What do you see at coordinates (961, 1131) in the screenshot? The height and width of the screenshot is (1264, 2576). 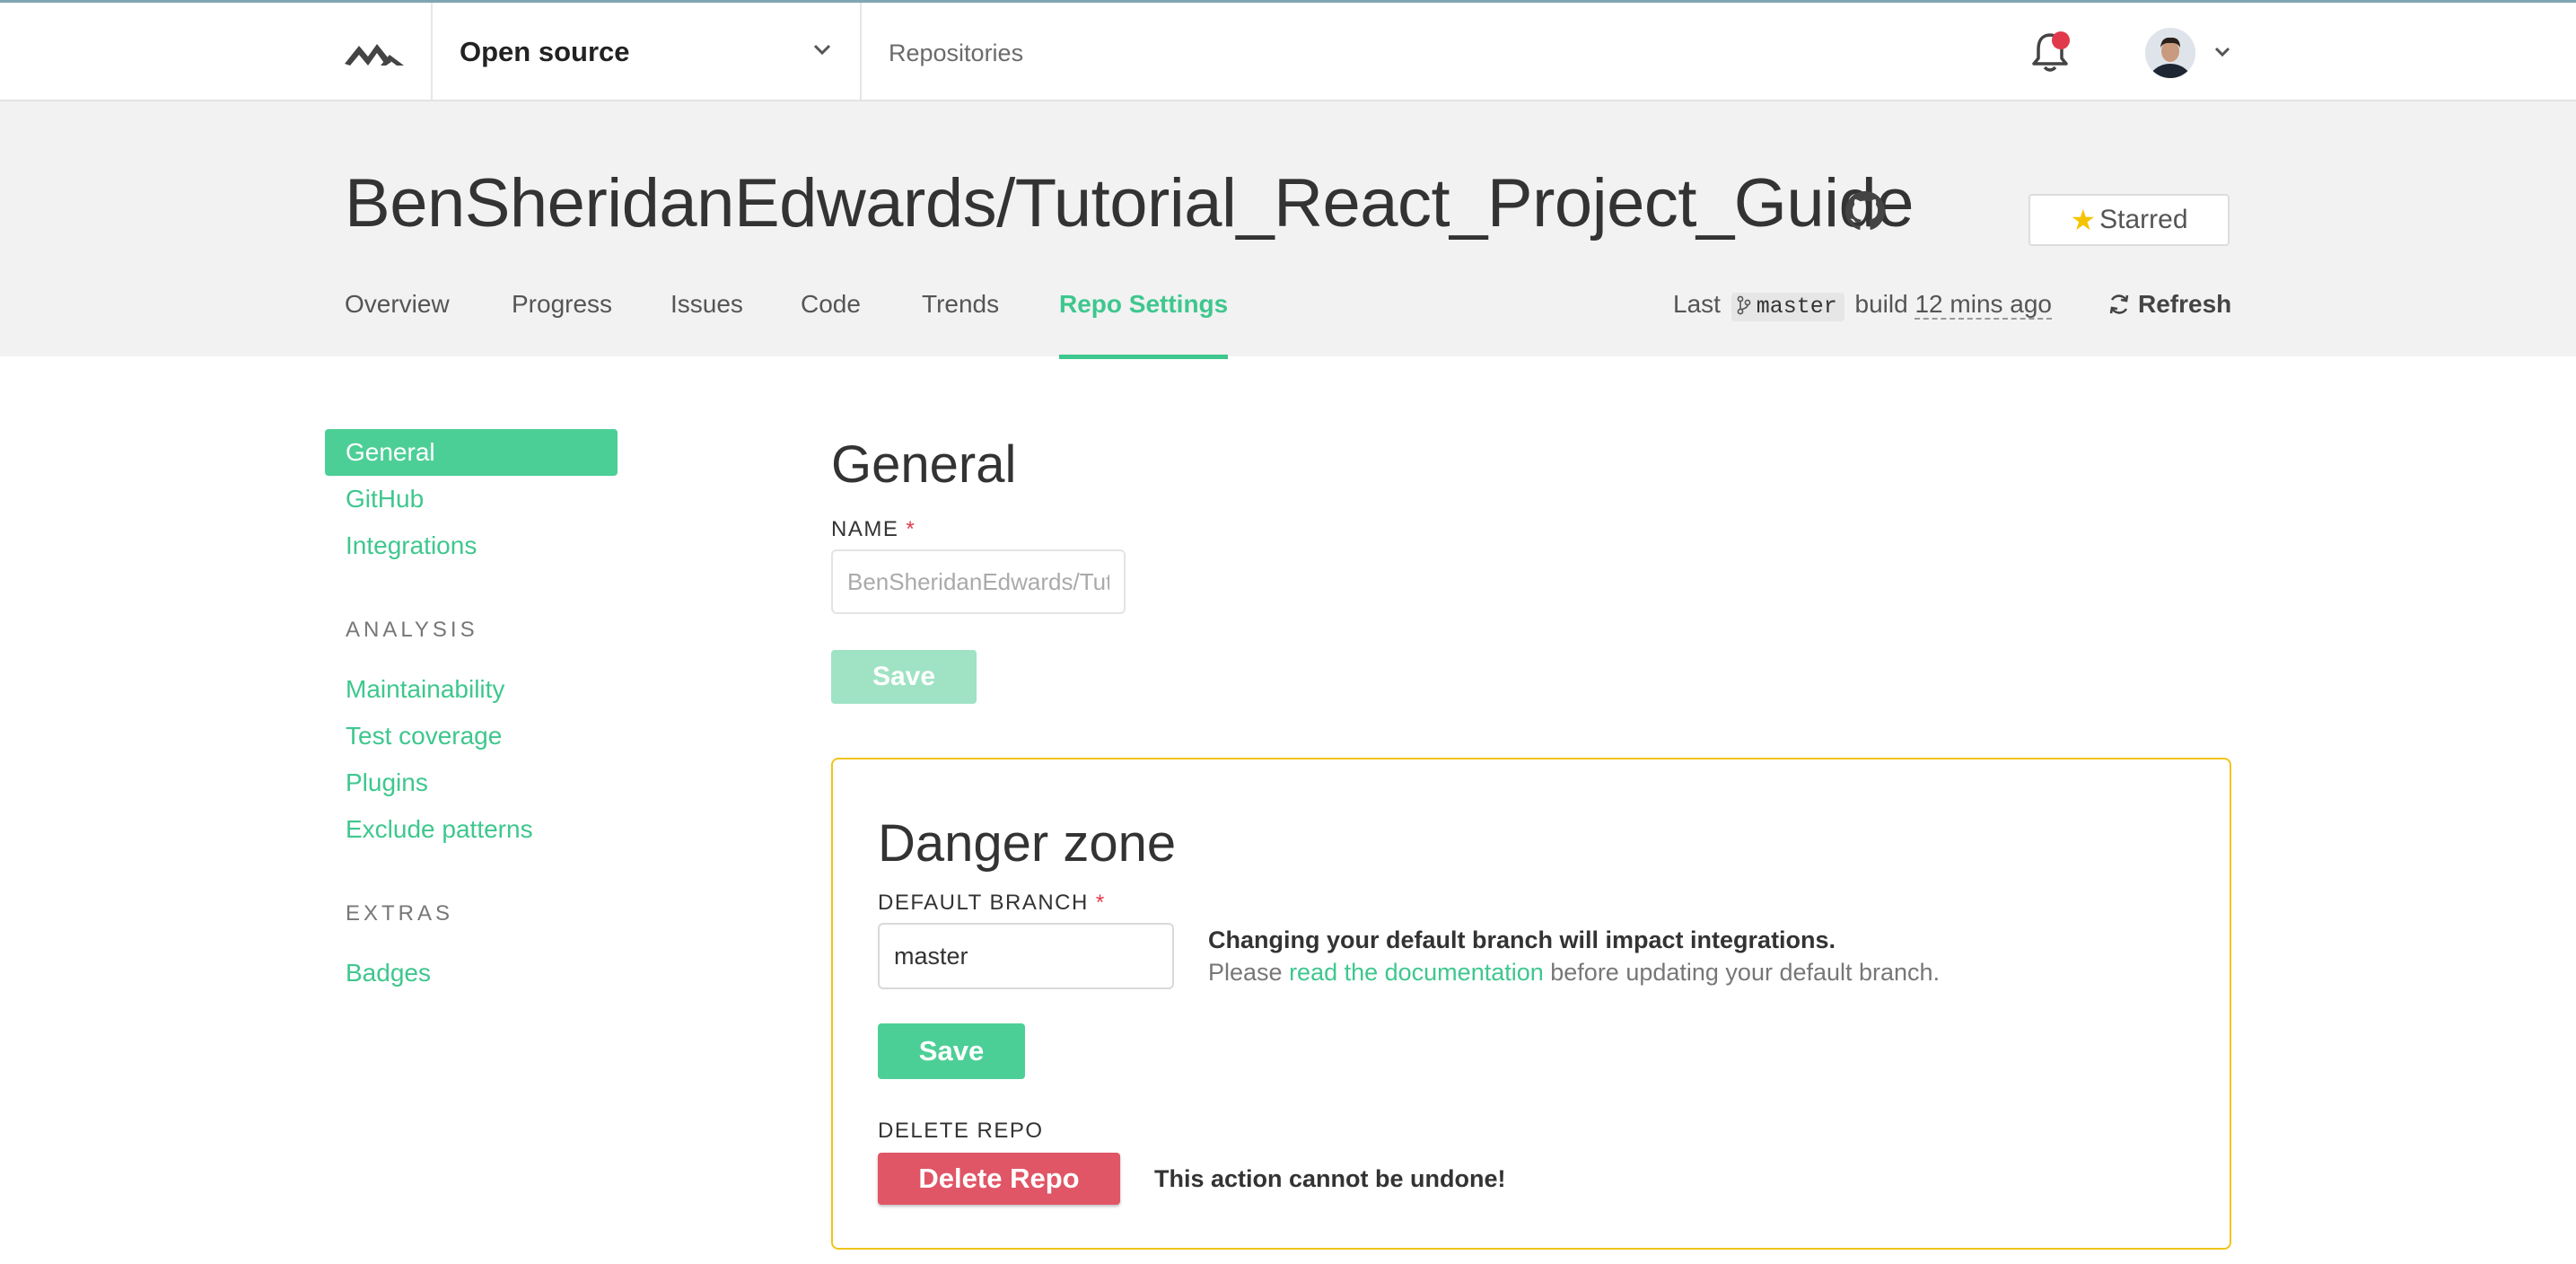 I see `delete-repo-label: DELETE REPO` at bounding box center [961, 1131].